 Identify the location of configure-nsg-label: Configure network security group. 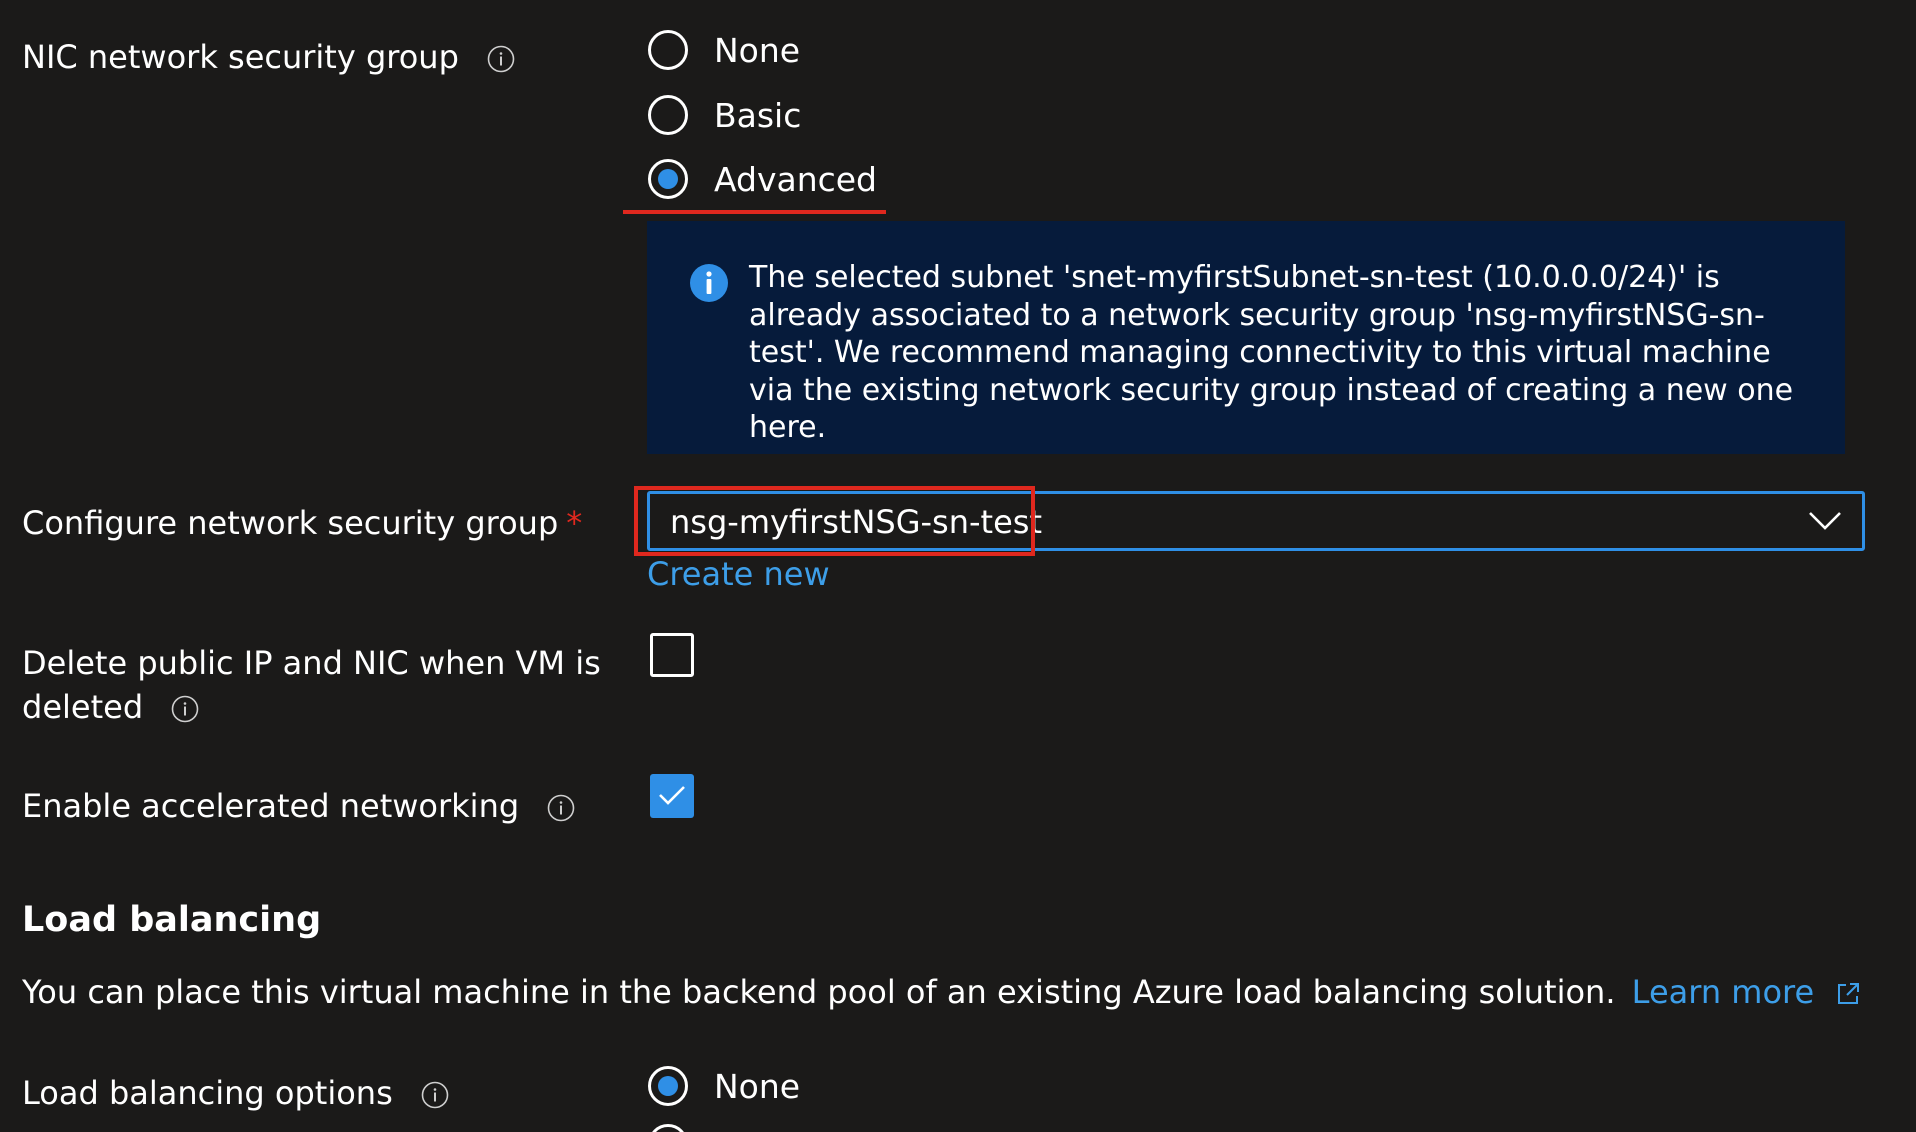
(290, 523).